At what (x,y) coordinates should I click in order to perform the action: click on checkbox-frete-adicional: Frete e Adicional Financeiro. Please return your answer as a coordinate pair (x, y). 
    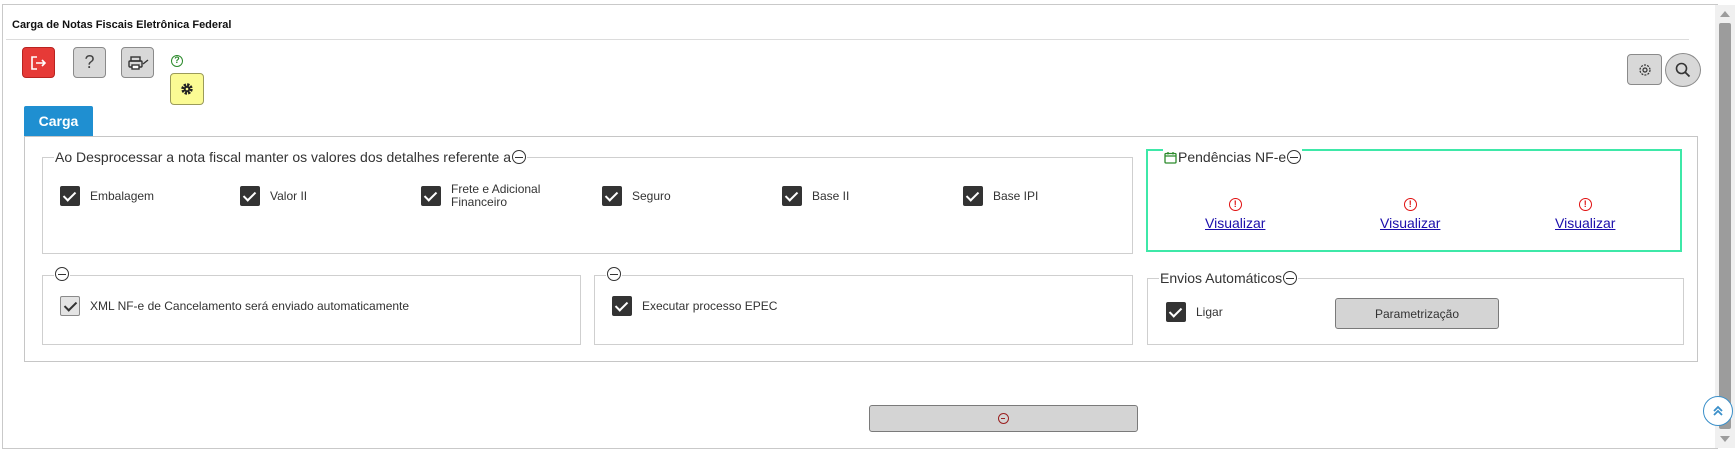
    Looking at the image, I should click on (480, 196).